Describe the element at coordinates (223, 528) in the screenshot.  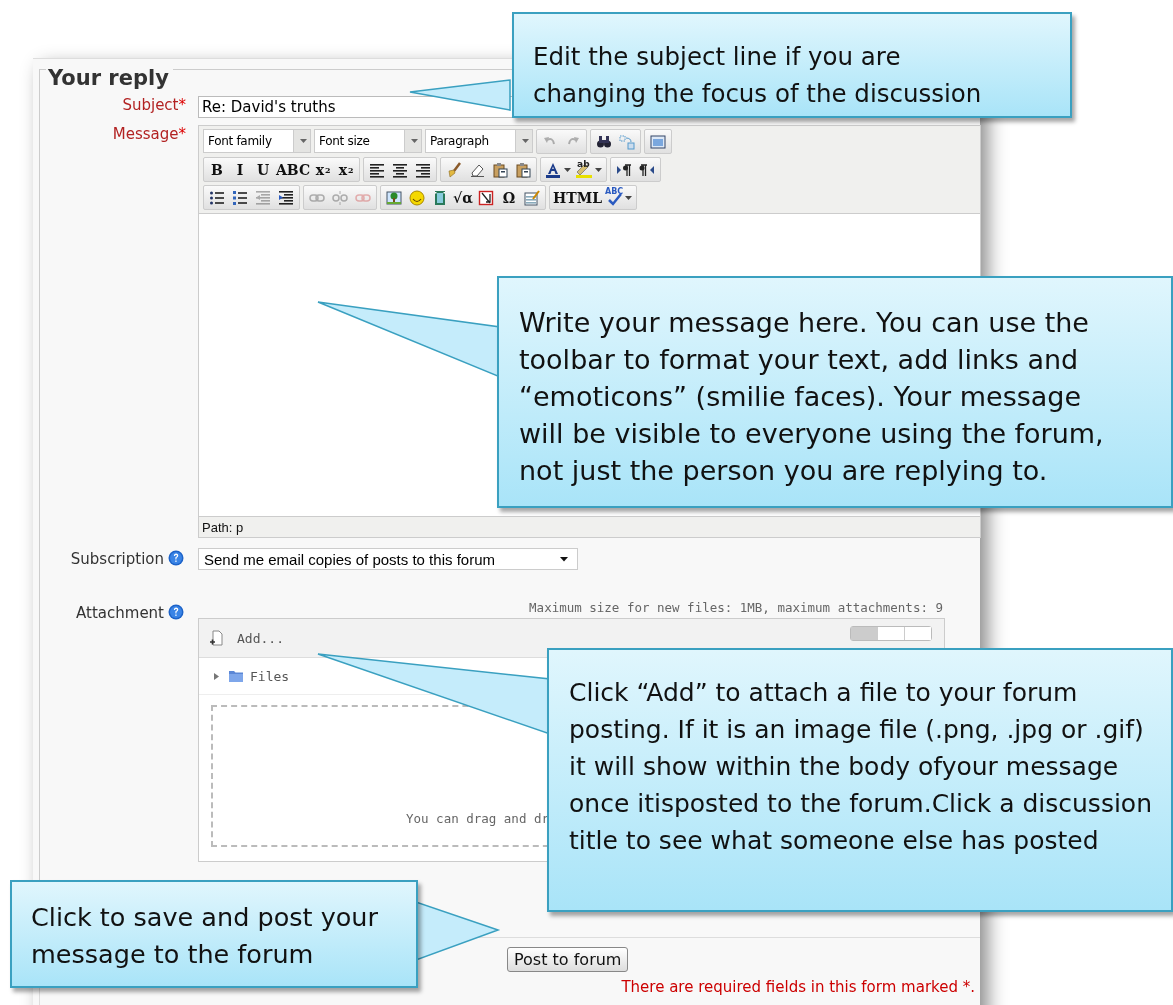
I see `status-path: Path: p` at that location.